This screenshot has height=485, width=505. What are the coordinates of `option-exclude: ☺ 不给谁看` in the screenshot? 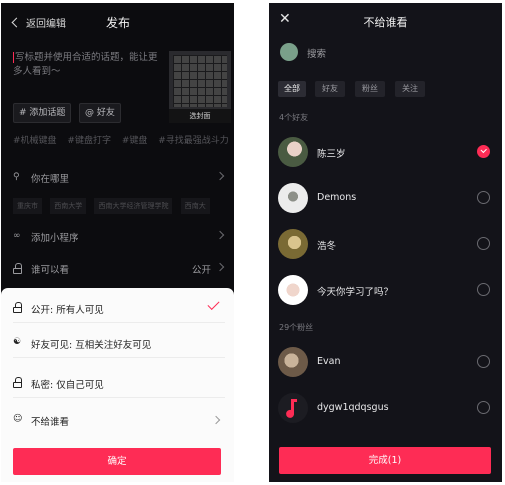 It's located at (119, 420).